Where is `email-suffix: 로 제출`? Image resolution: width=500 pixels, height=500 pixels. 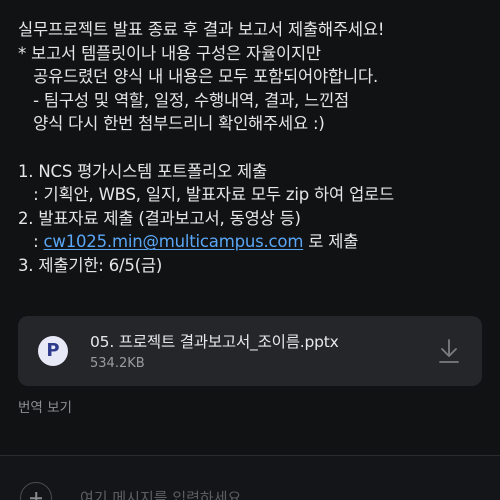
email-suffix: 로 제출 is located at coordinates (331, 242).